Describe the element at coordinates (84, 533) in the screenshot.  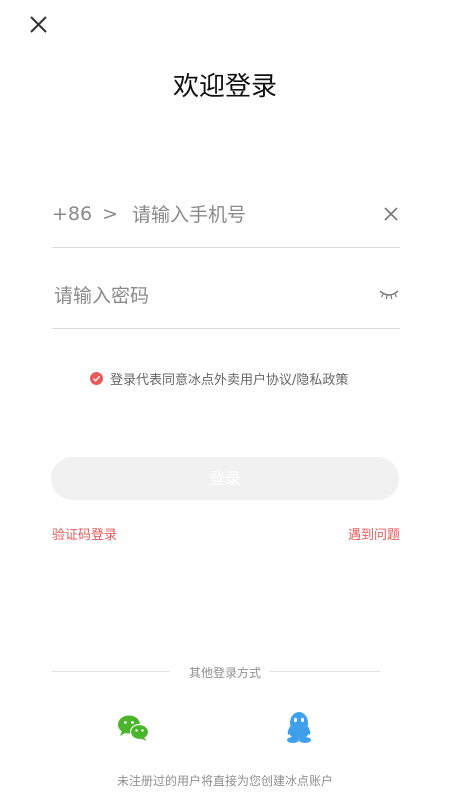
I see `sms-login-link: 验证码登录` at that location.